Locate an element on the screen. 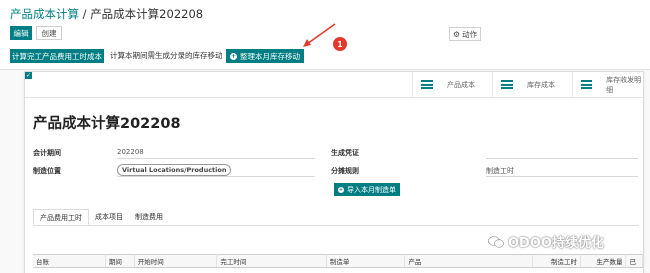 The image size is (650, 273). allocation-rule-field: 制造工时 is located at coordinates (500, 171).